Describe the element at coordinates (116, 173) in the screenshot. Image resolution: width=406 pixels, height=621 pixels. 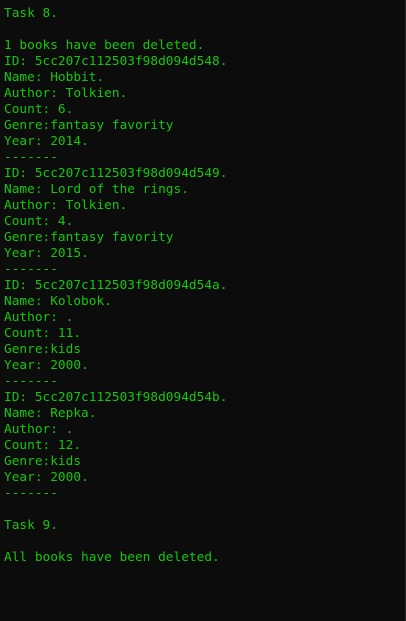
I see `console-line: ID: 5cc207c112503f98d094d549.` at that location.